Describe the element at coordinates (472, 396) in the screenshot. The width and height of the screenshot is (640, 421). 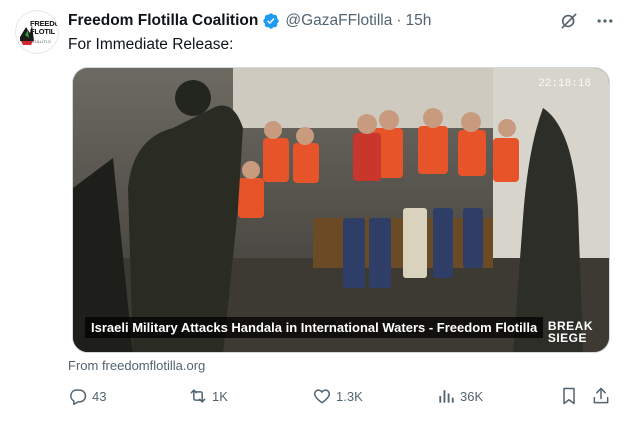
I see `views-count: 36K` at that location.